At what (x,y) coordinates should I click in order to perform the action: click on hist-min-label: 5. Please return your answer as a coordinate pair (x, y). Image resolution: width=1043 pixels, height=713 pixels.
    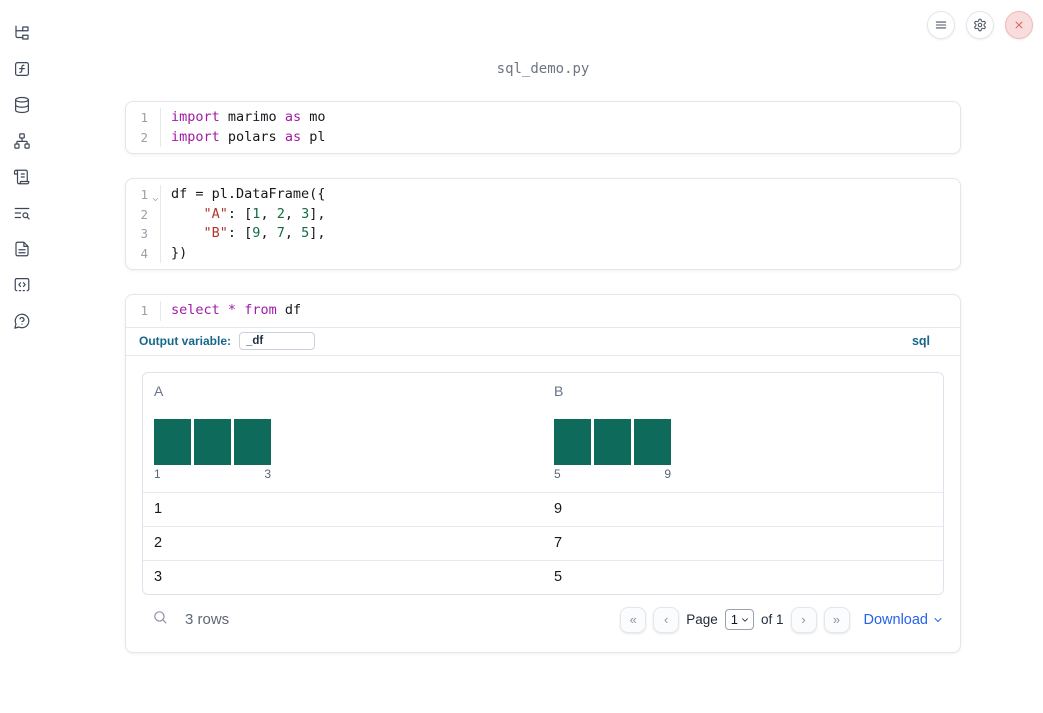
    Looking at the image, I should click on (557, 473).